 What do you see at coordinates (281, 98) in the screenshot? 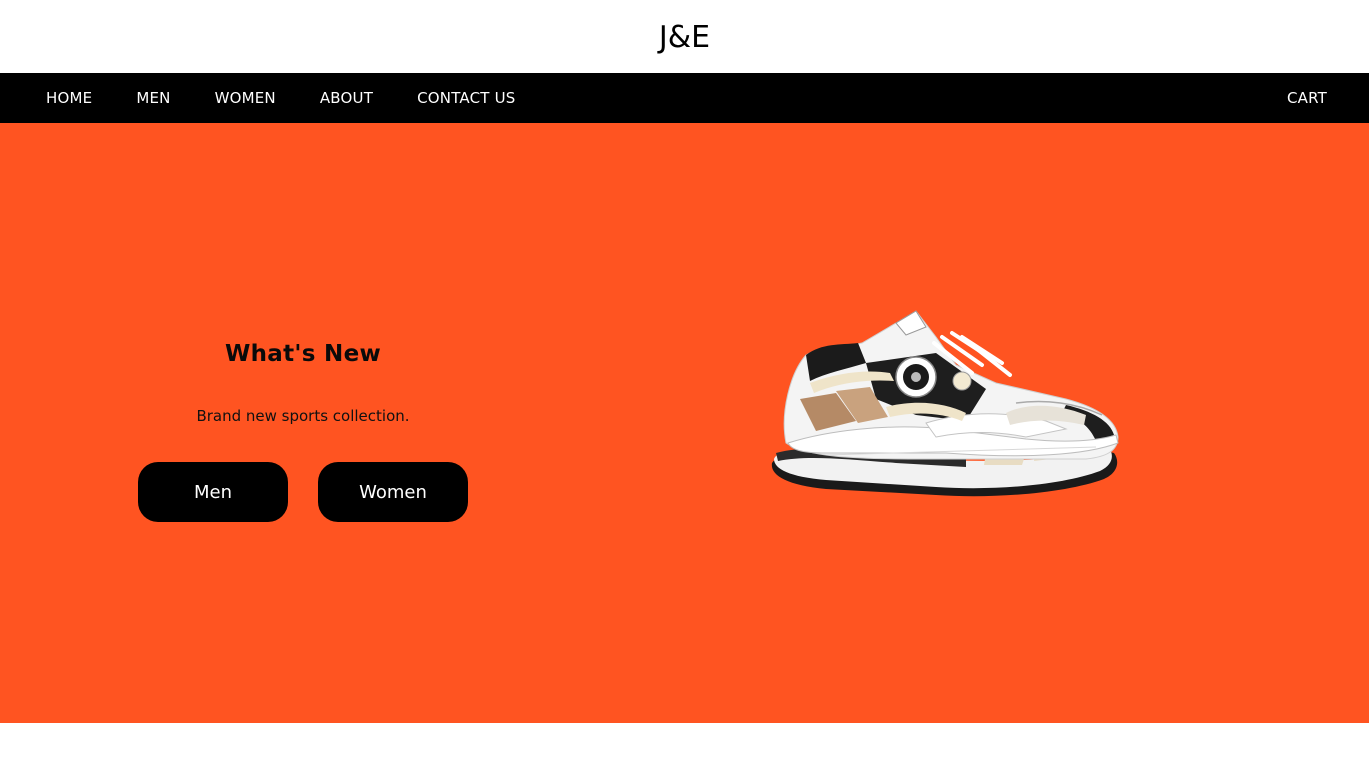
I see `nav-links: HOME MEN WOMEN ABOUT CONTACT US` at bounding box center [281, 98].